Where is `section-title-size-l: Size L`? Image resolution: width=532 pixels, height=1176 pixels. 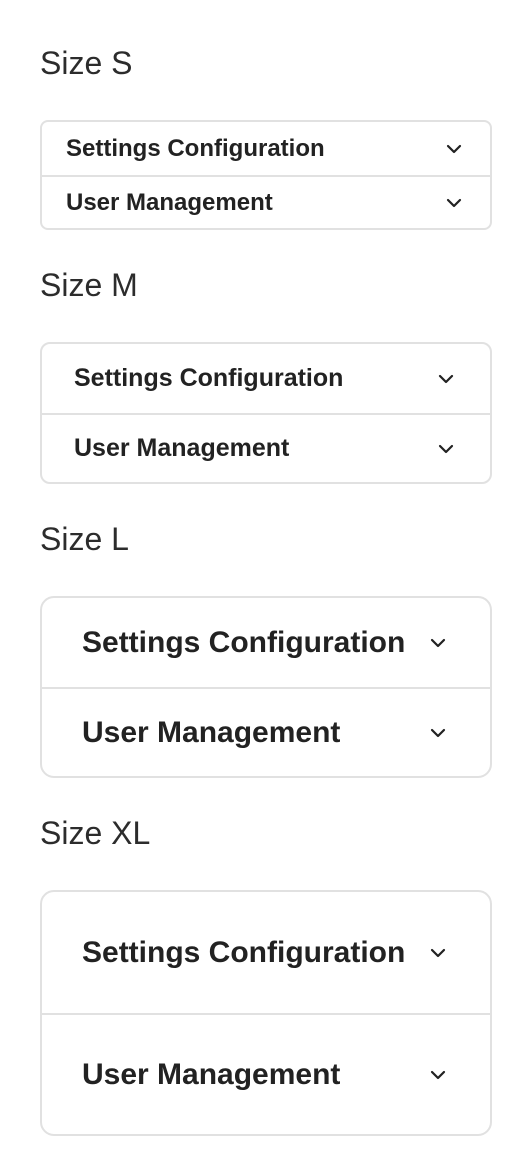
section-title-size-l: Size L is located at coordinates (84, 539).